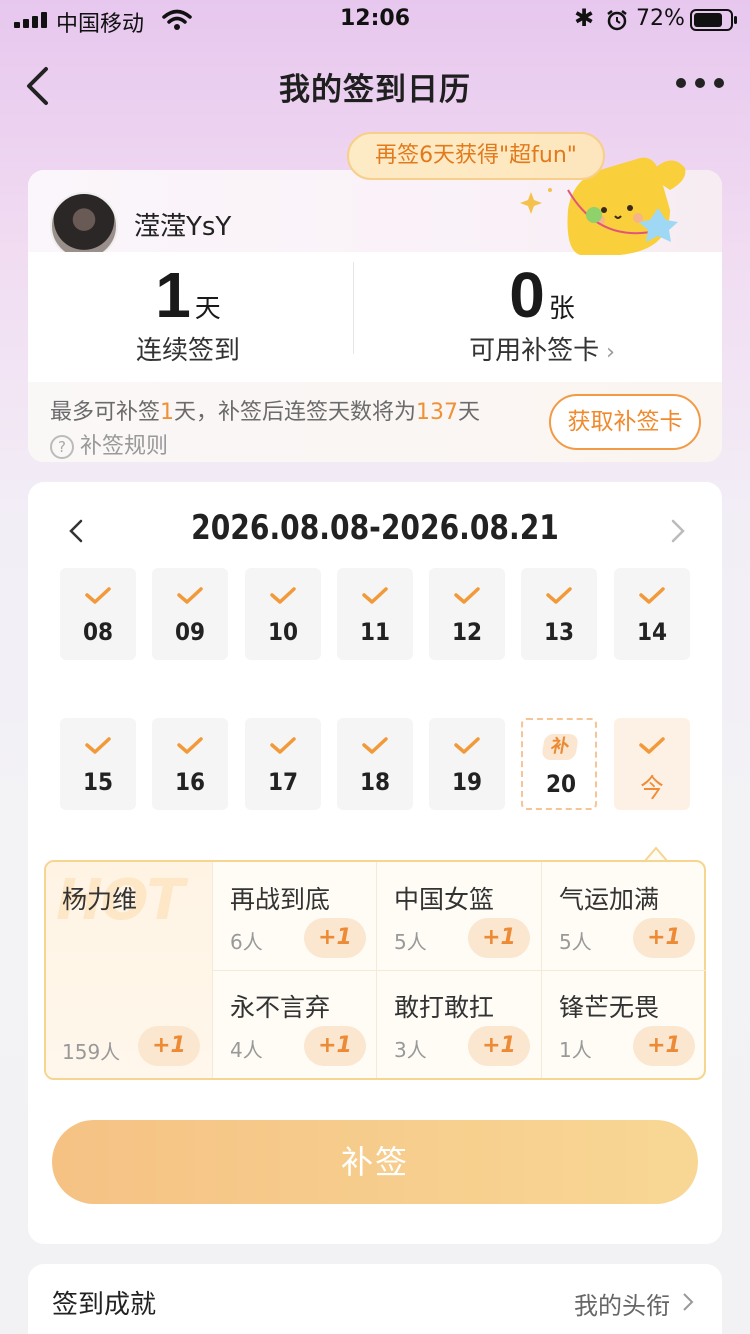 Image resolution: width=750 pixels, height=1334 pixels. Describe the element at coordinates (283, 614) in the screenshot. I see `day-cell: 10` at that location.